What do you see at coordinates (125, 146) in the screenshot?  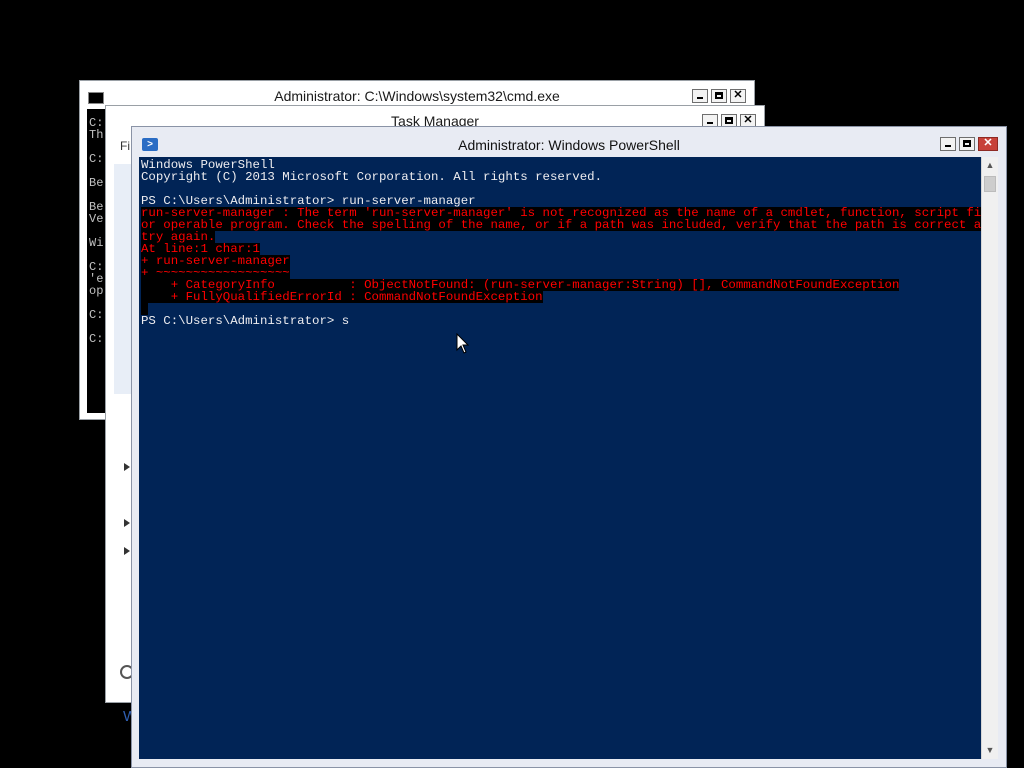 I see `file-menu: Fi` at bounding box center [125, 146].